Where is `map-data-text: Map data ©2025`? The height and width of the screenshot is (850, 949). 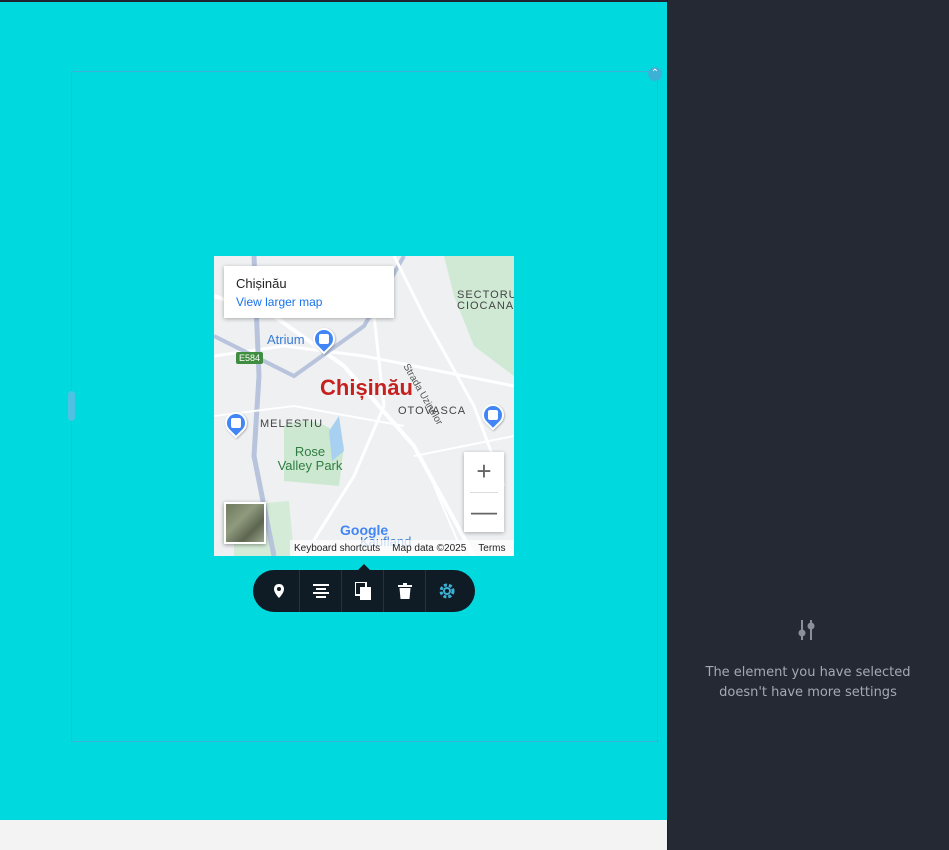
map-data-text: Map data ©2025 is located at coordinates (429, 548).